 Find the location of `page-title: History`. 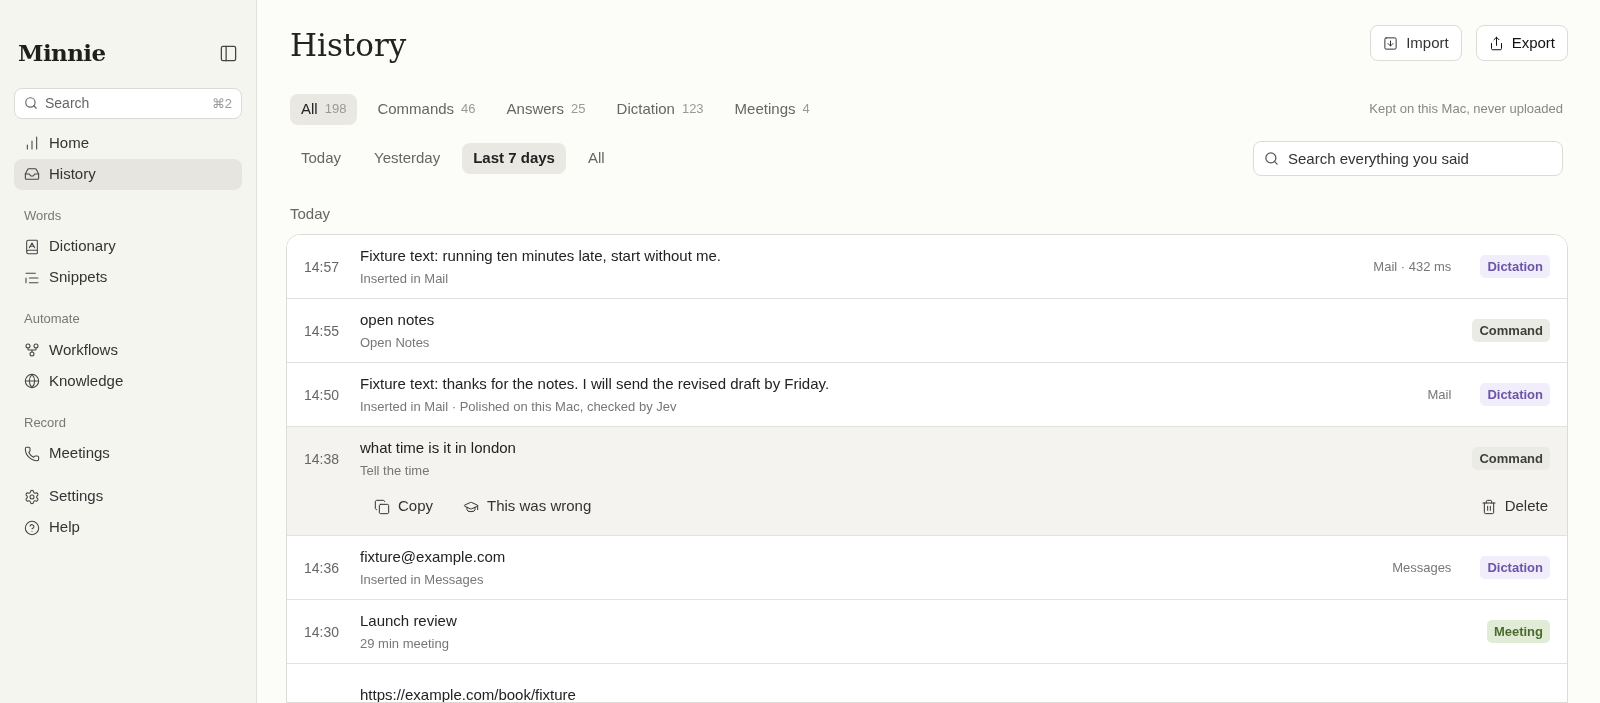

page-title: History is located at coordinates (348, 45).